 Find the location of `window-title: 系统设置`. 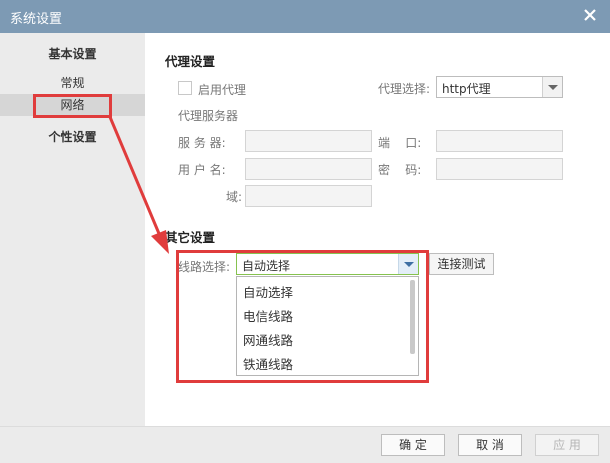

window-title: 系统设置 is located at coordinates (36, 19).